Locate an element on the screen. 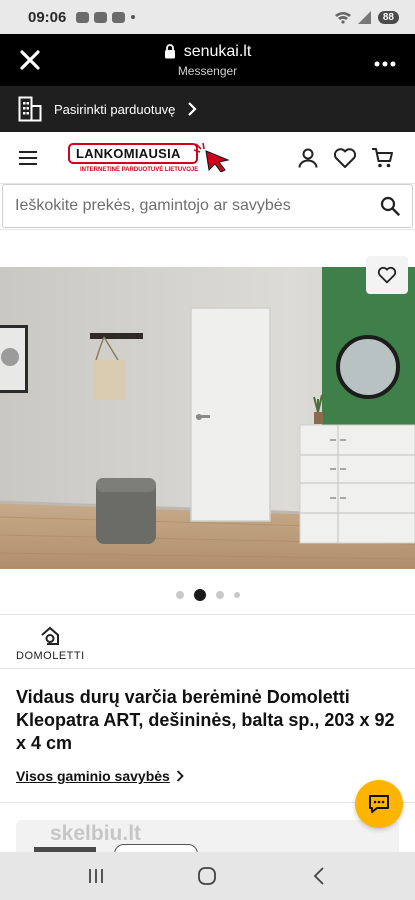 Image resolution: width=415 pixels, height=900 pixels. status-bar: 09:06 88 is located at coordinates (207, 17).